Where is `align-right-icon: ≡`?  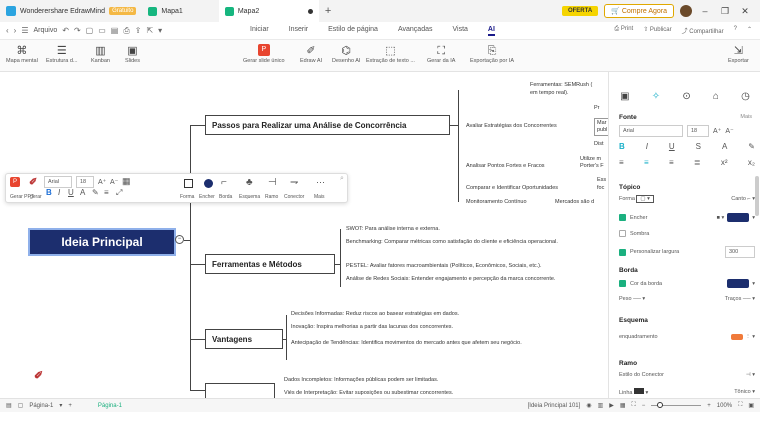 align-right-icon: ≡ is located at coordinates (671, 162).